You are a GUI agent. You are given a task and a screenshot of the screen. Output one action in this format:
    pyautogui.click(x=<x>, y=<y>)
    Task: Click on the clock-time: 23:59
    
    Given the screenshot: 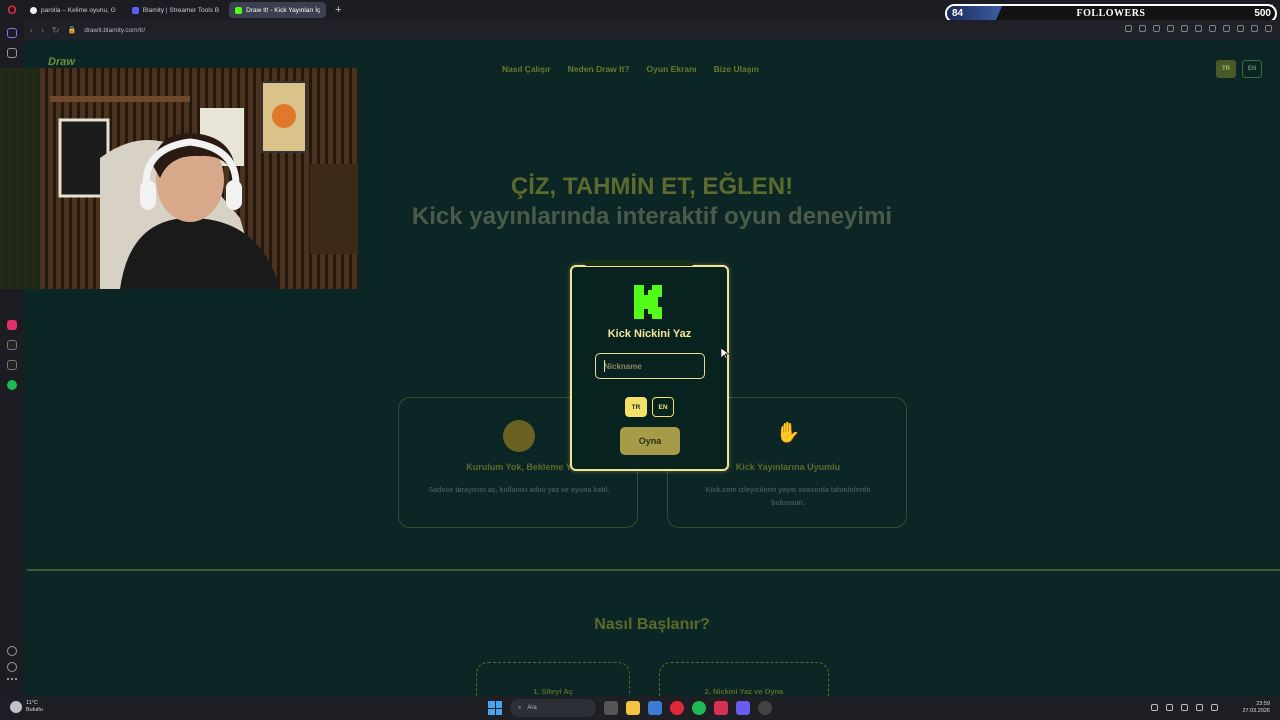 What is the action you would take?
    pyautogui.click(x=1263, y=704)
    